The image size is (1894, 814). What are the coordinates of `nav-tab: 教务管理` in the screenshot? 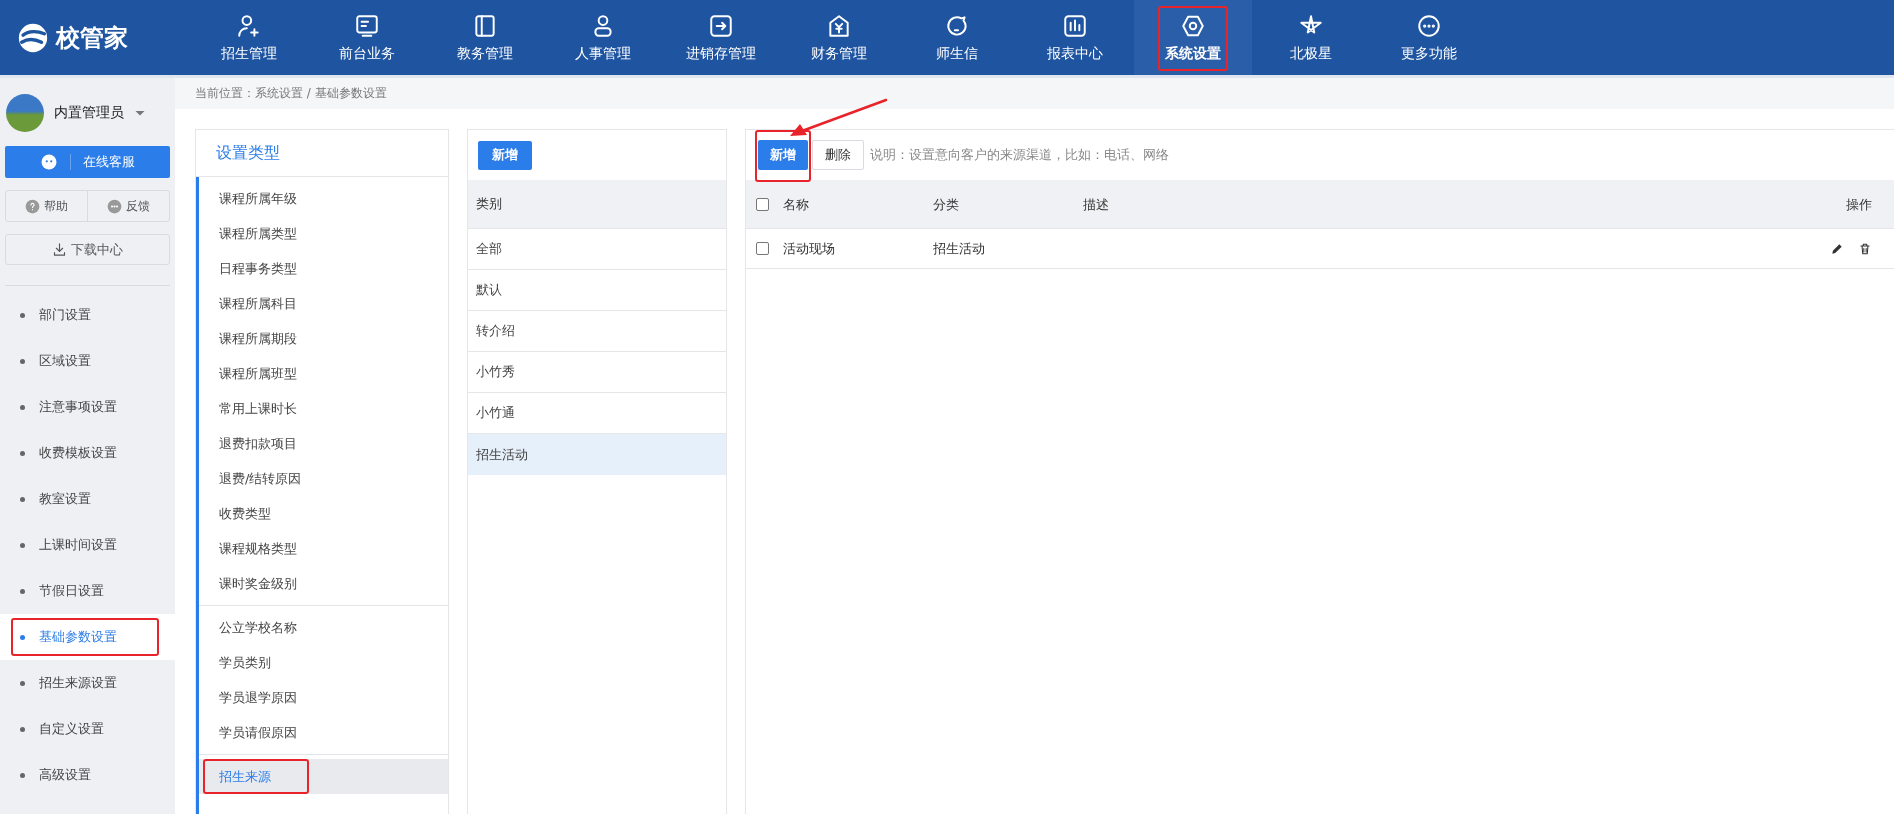 It's located at (485, 37).